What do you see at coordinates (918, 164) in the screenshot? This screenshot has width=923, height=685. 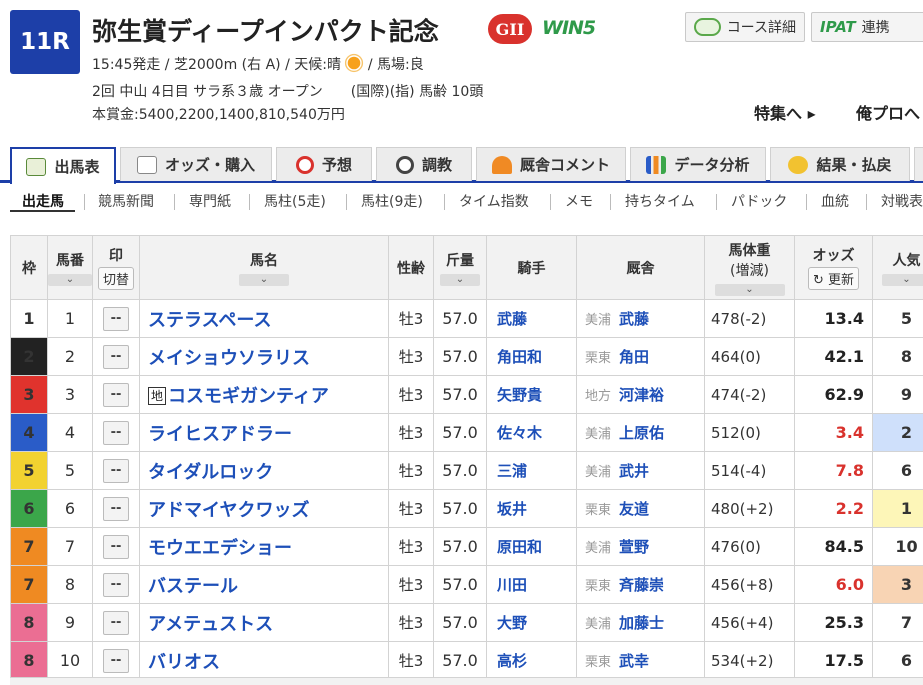 I see `tab-more` at bounding box center [918, 164].